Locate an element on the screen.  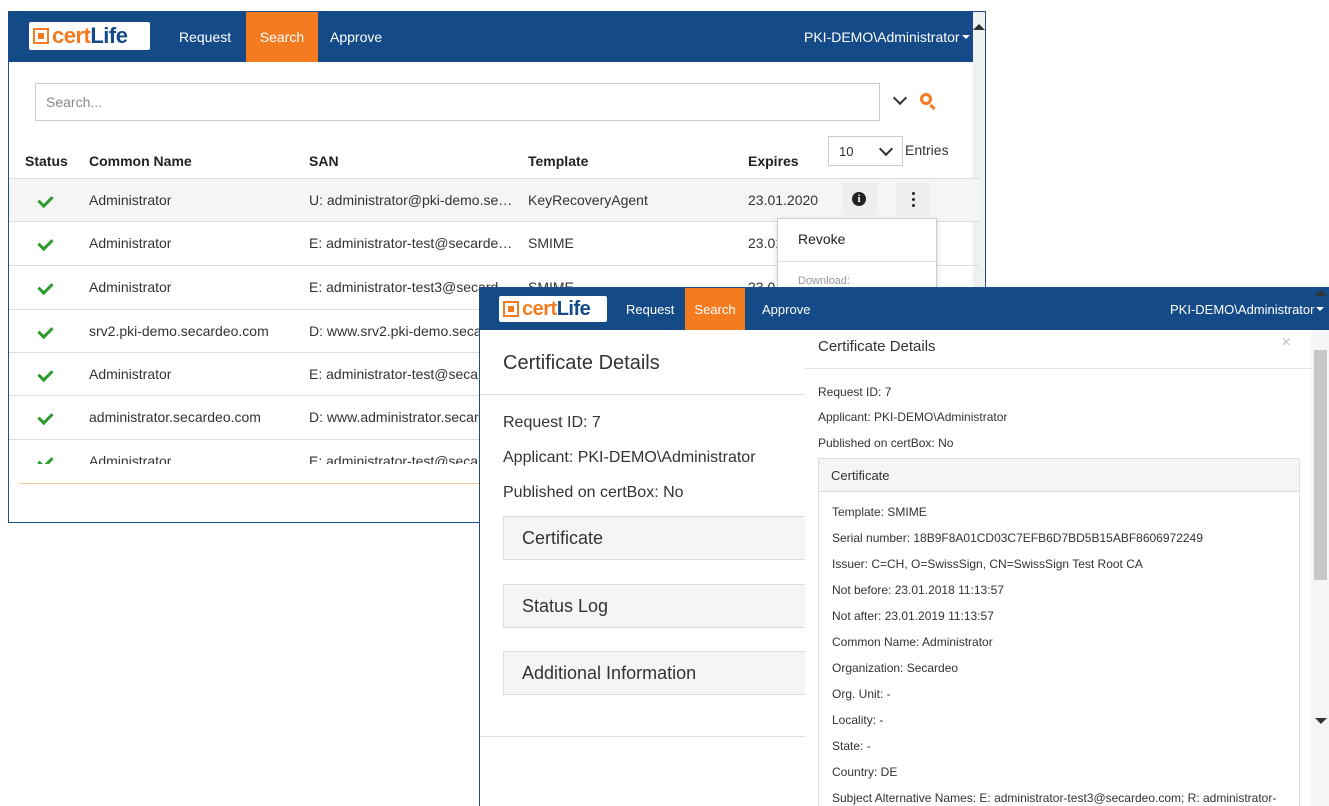
scrollbar-thumb is located at coordinates (1320, 465).